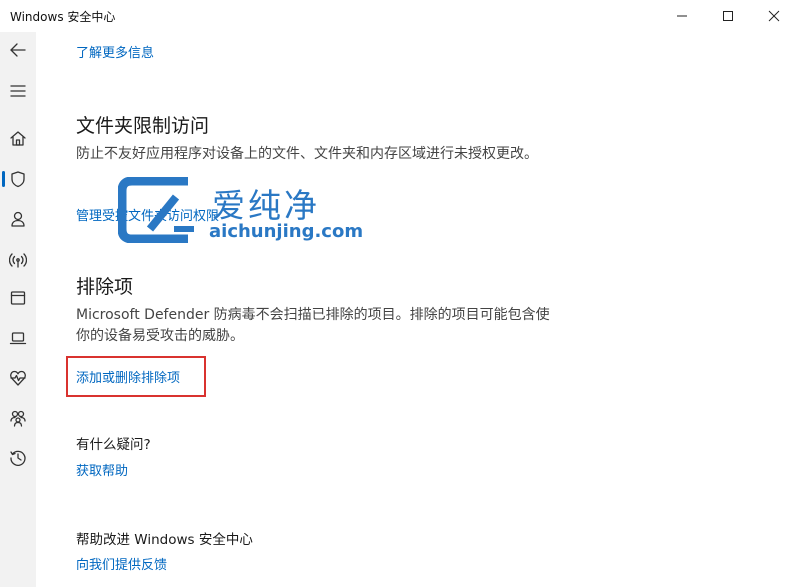  What do you see at coordinates (113, 445) in the screenshot?
I see `questions-title: 有什么疑问?` at bounding box center [113, 445].